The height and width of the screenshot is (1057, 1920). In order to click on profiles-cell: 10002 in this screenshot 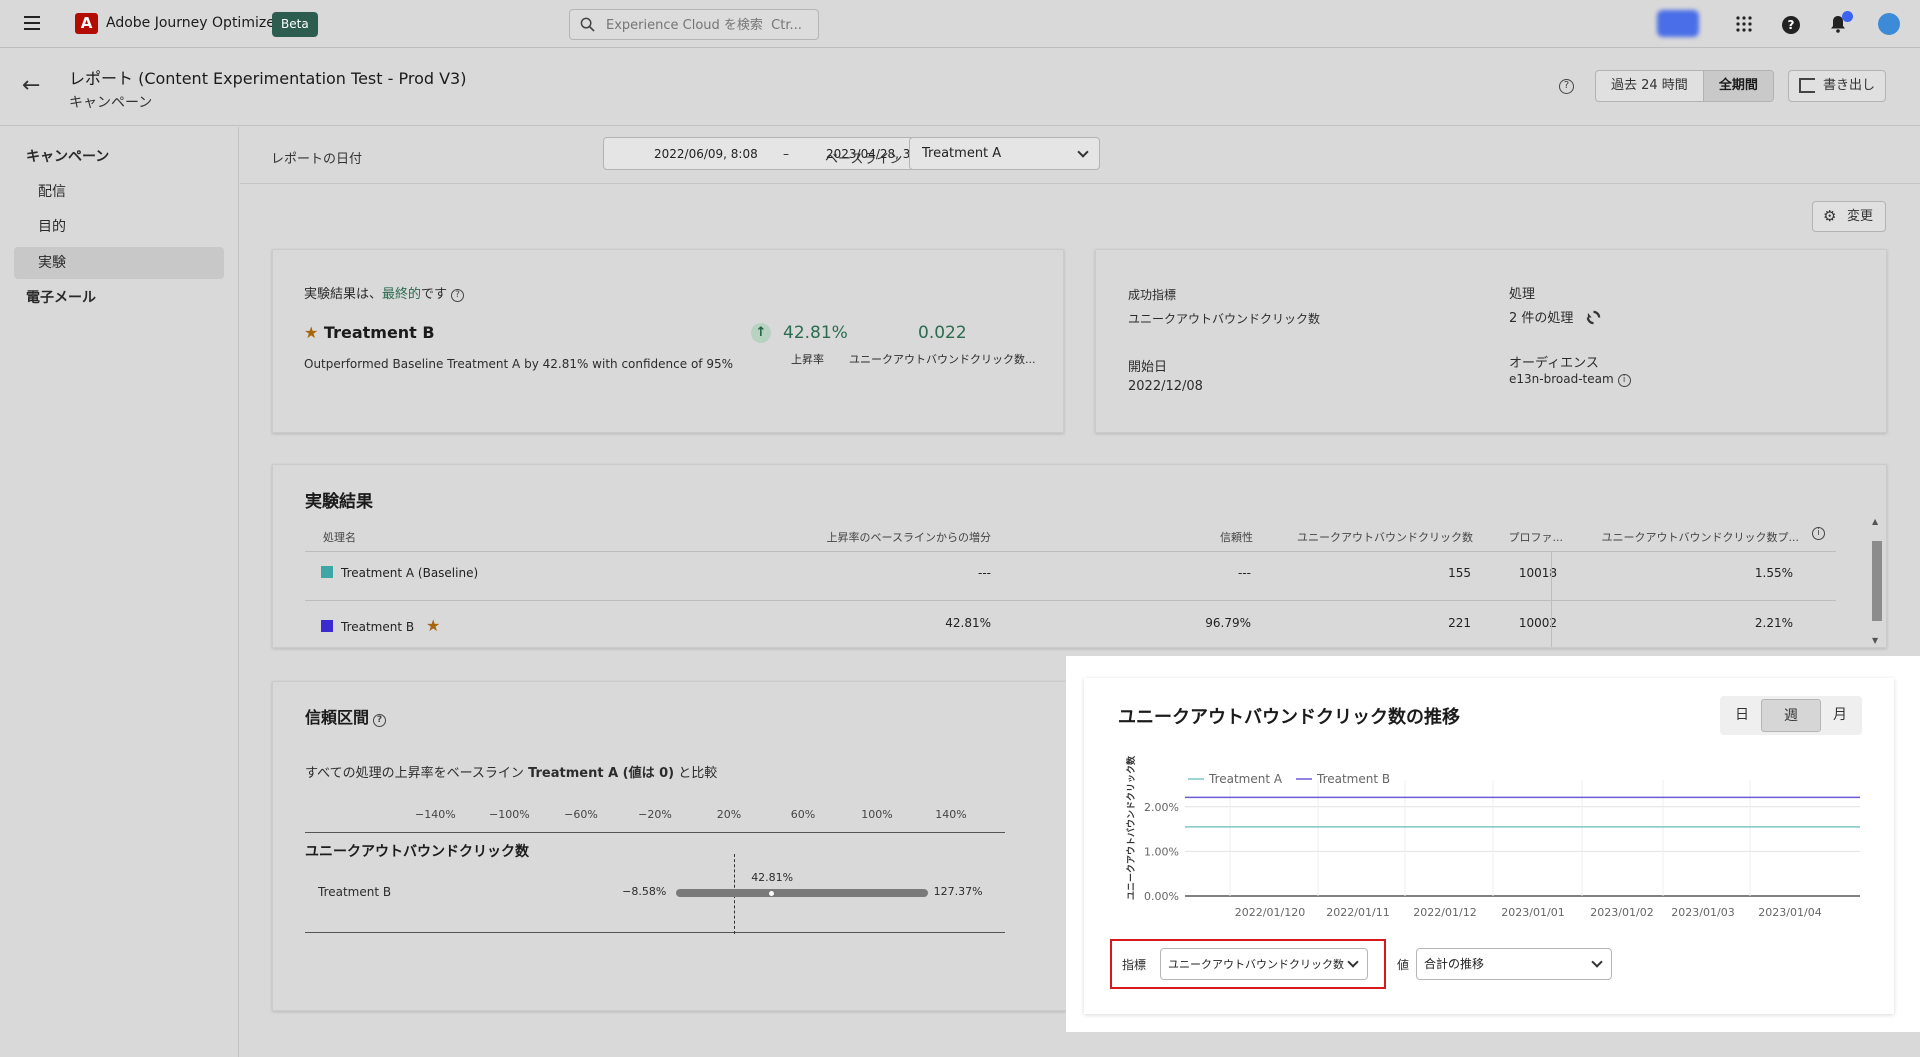, I will do `click(1537, 623)`.